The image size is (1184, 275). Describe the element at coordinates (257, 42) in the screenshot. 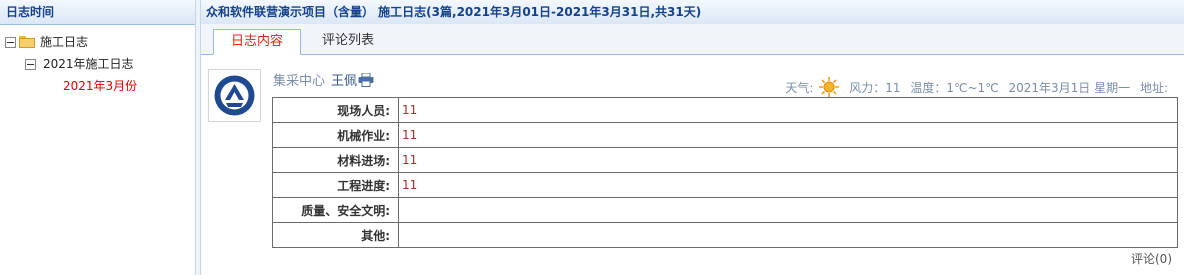

I see `tab-log-content: 日志内容` at that location.